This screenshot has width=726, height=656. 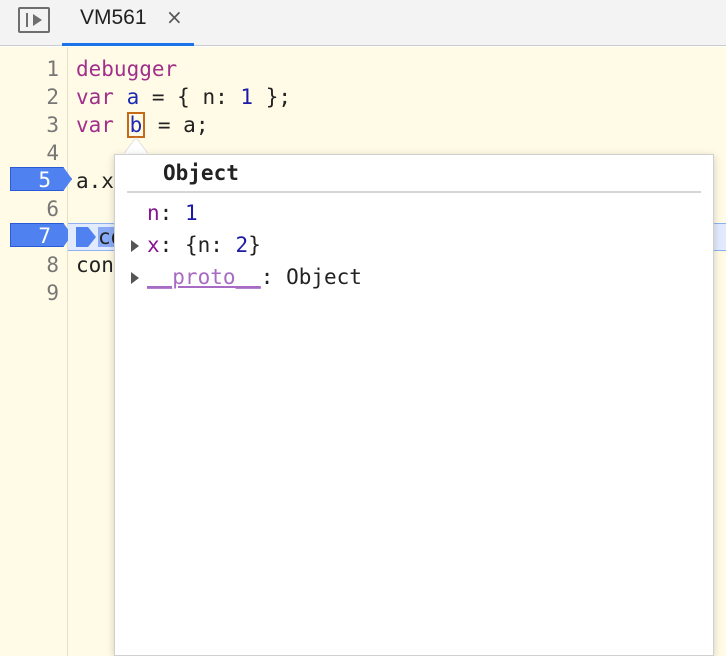 I want to click on line-number: 9, so click(x=34, y=293).